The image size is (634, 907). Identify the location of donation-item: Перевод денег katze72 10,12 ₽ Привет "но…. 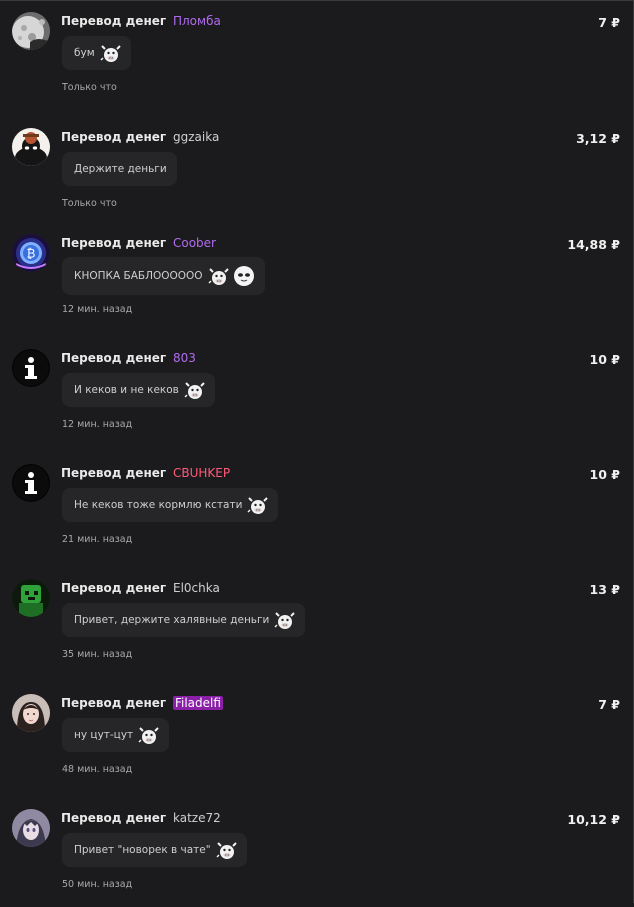
(317, 852).